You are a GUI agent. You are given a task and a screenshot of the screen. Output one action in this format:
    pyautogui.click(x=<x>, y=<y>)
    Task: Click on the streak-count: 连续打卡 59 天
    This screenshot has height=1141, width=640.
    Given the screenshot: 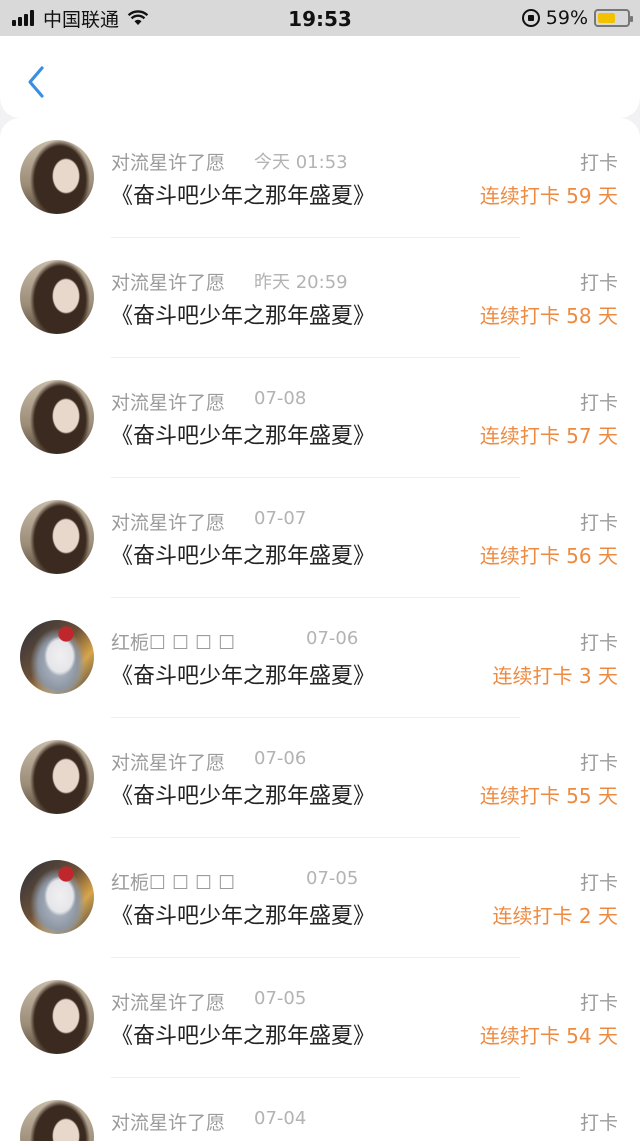 What is the action you would take?
    pyautogui.click(x=548, y=196)
    